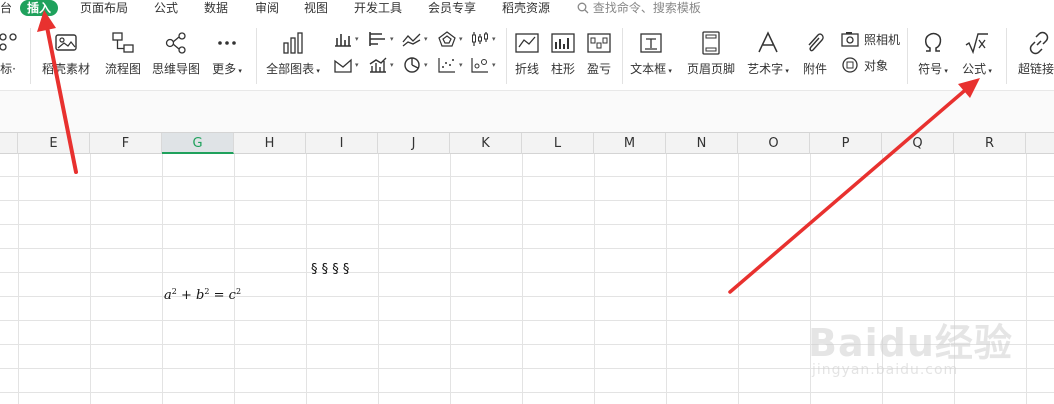 The width and height of the screenshot is (1054, 404). I want to click on symbols-cell: § § § §, so click(330, 269).